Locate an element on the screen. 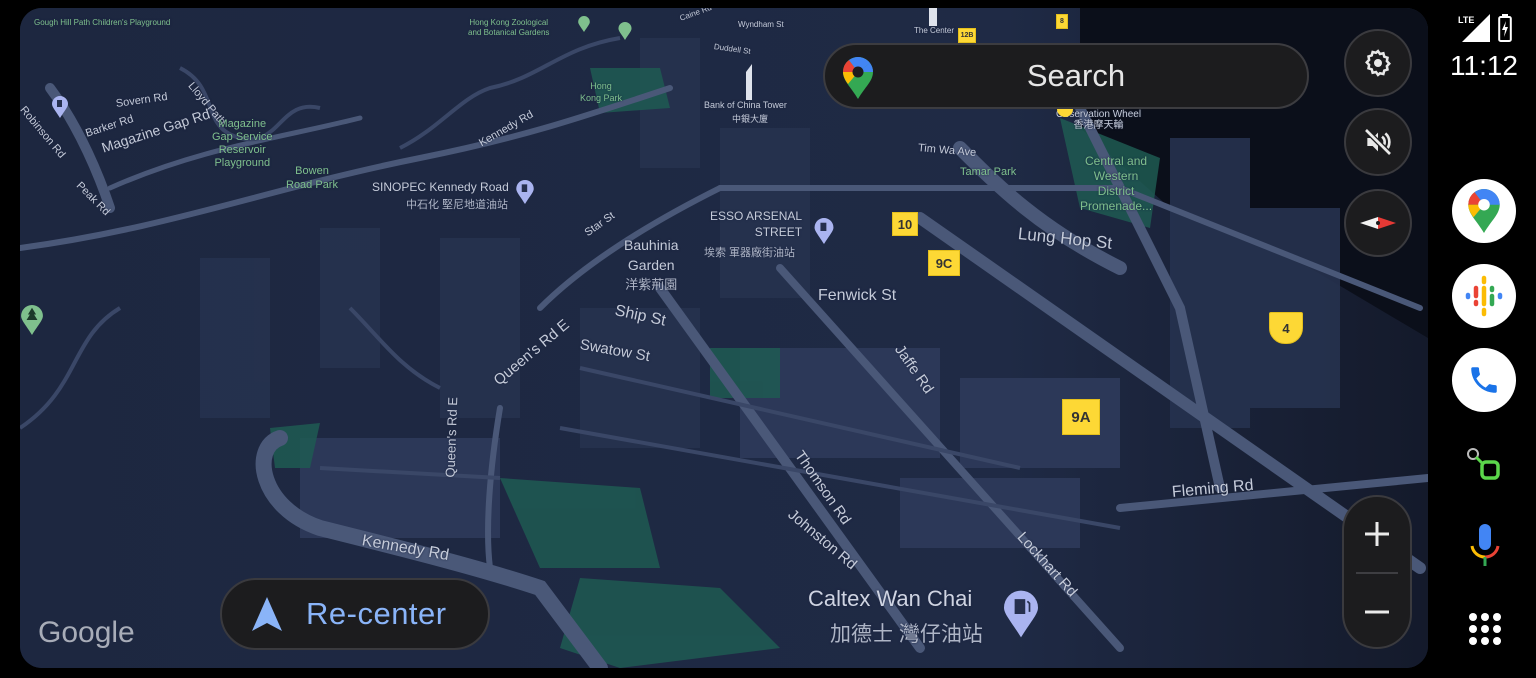  recenter-button: Re-center is located at coordinates (355, 614).